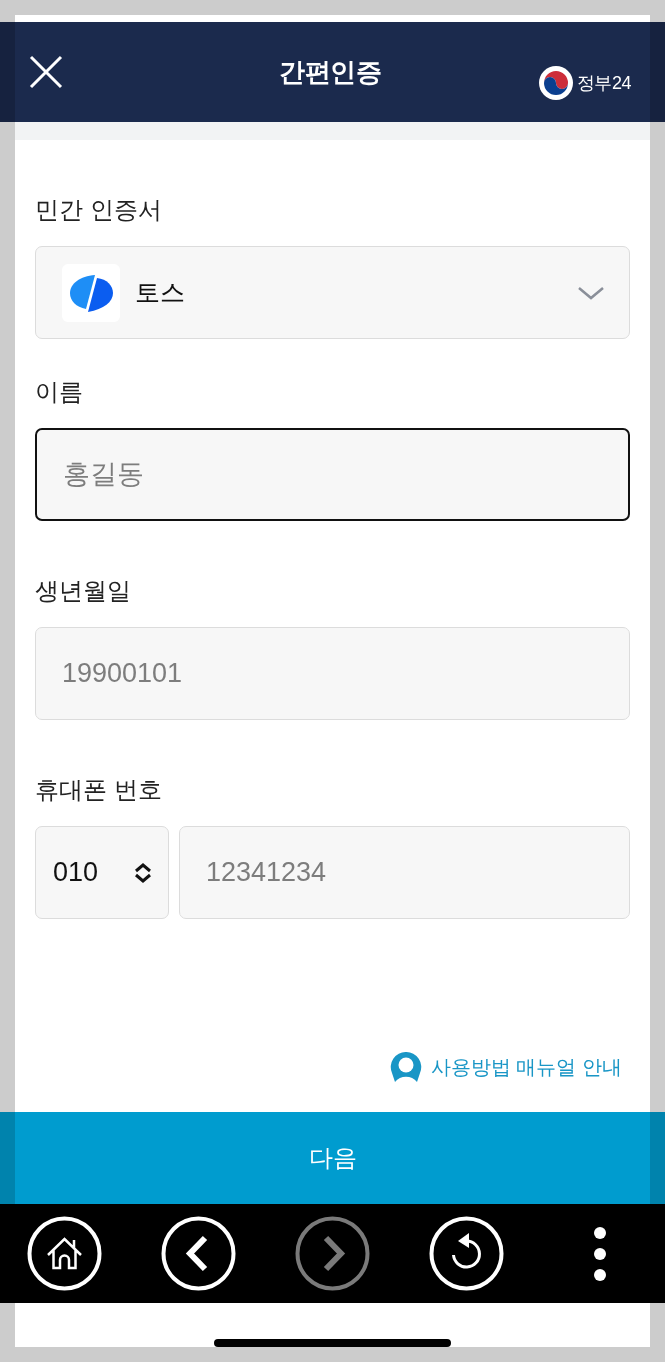 Image resolution: width=665 pixels, height=1362 pixels. I want to click on refresh-button, so click(466, 1253).